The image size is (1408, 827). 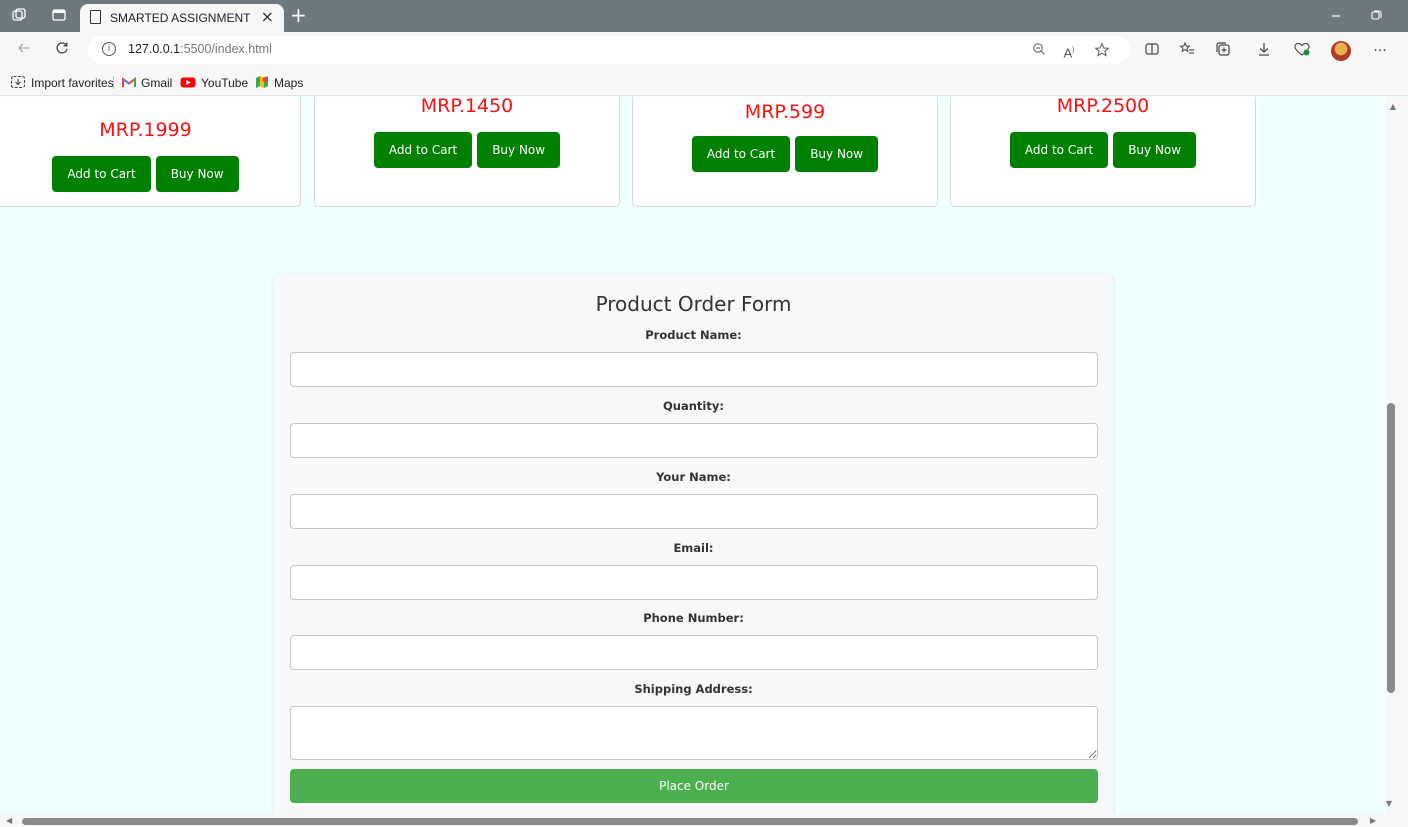 I want to click on scroll-left-arrow-icon: ◀, so click(x=9, y=820).